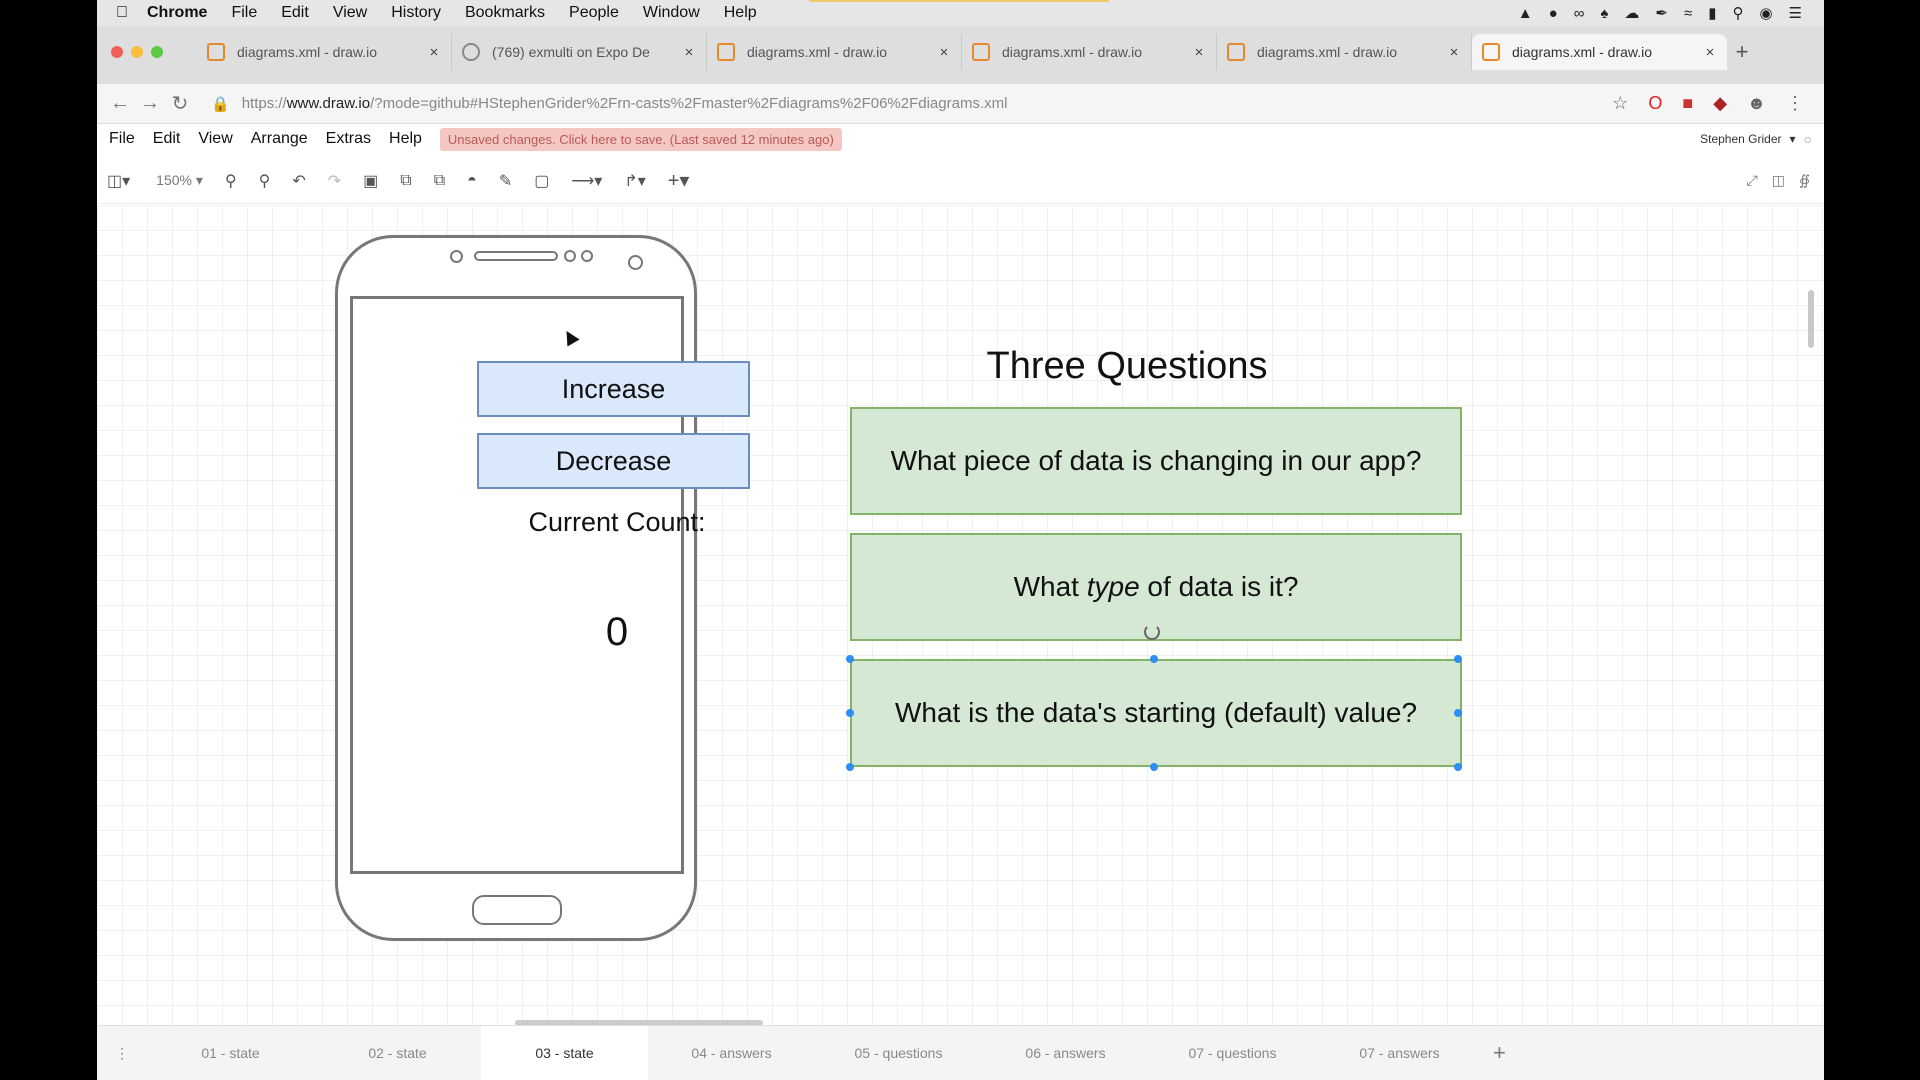  Describe the element at coordinates (416, 13) in the screenshot. I see `menu-history: History` at that location.